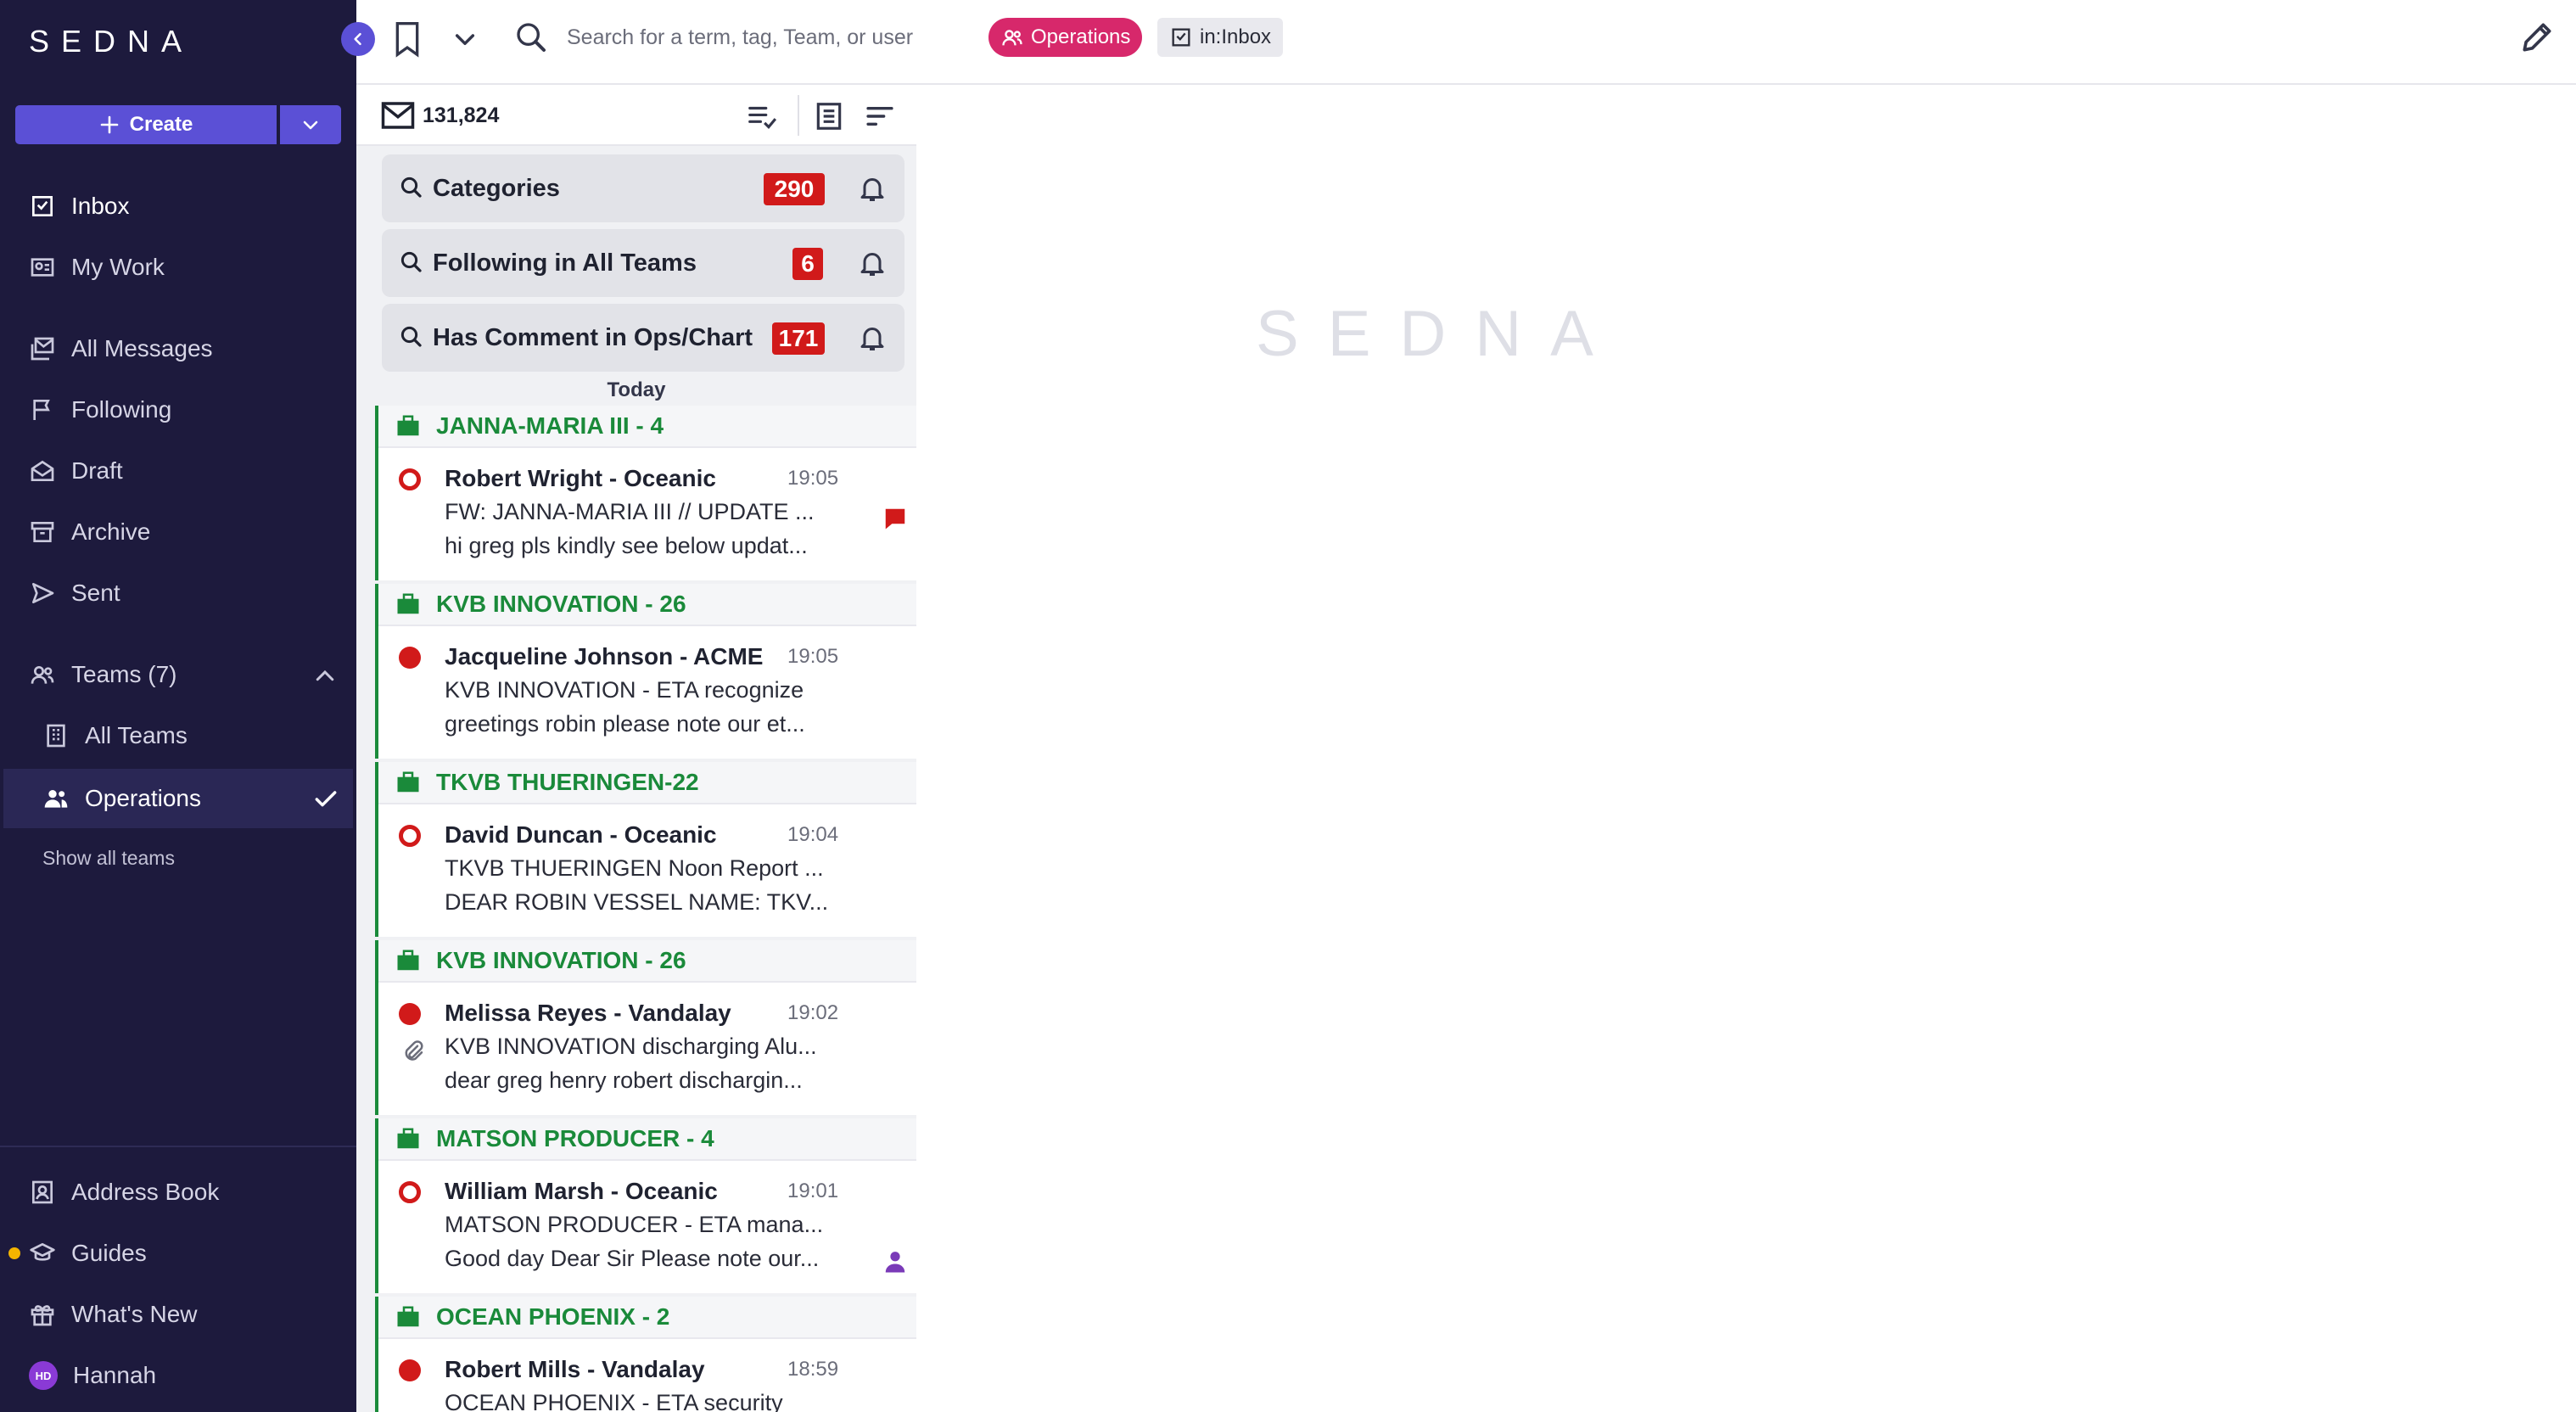 Image resolution: width=2576 pixels, height=1412 pixels. I want to click on vessel-group-title: JANNA-MARIA III - 4, so click(550, 425).